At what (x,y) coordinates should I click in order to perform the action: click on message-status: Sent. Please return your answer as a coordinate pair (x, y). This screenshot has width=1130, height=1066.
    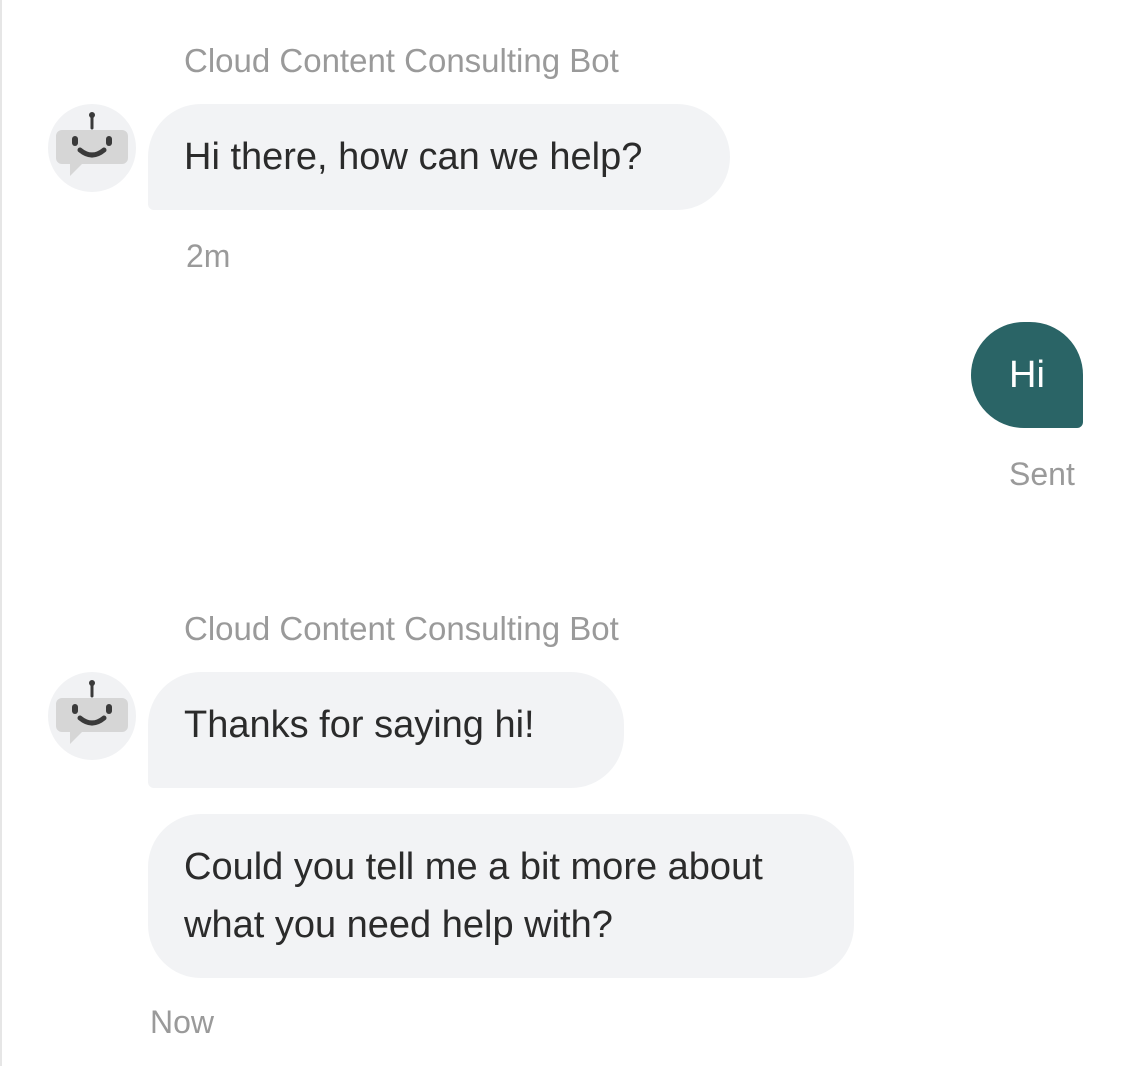
    Looking at the image, I should click on (1042, 474).